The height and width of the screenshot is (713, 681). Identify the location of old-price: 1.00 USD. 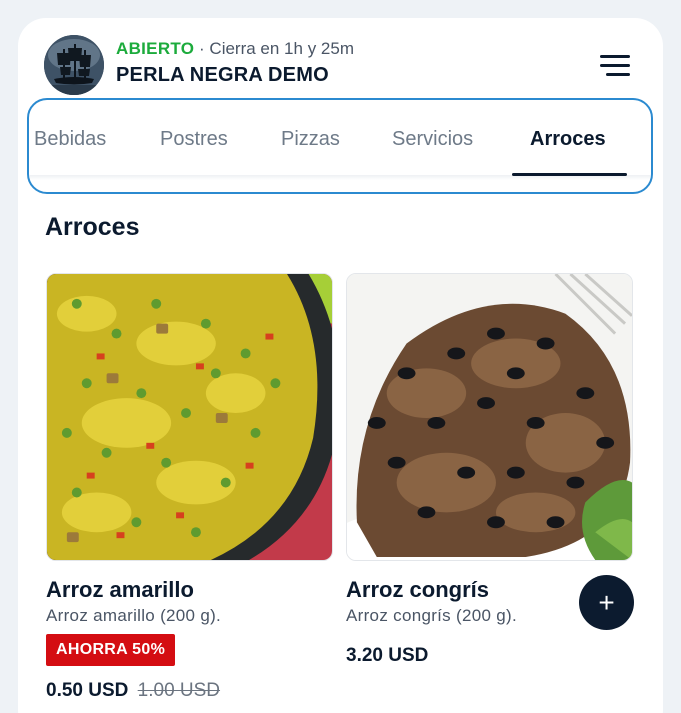
(179, 690).